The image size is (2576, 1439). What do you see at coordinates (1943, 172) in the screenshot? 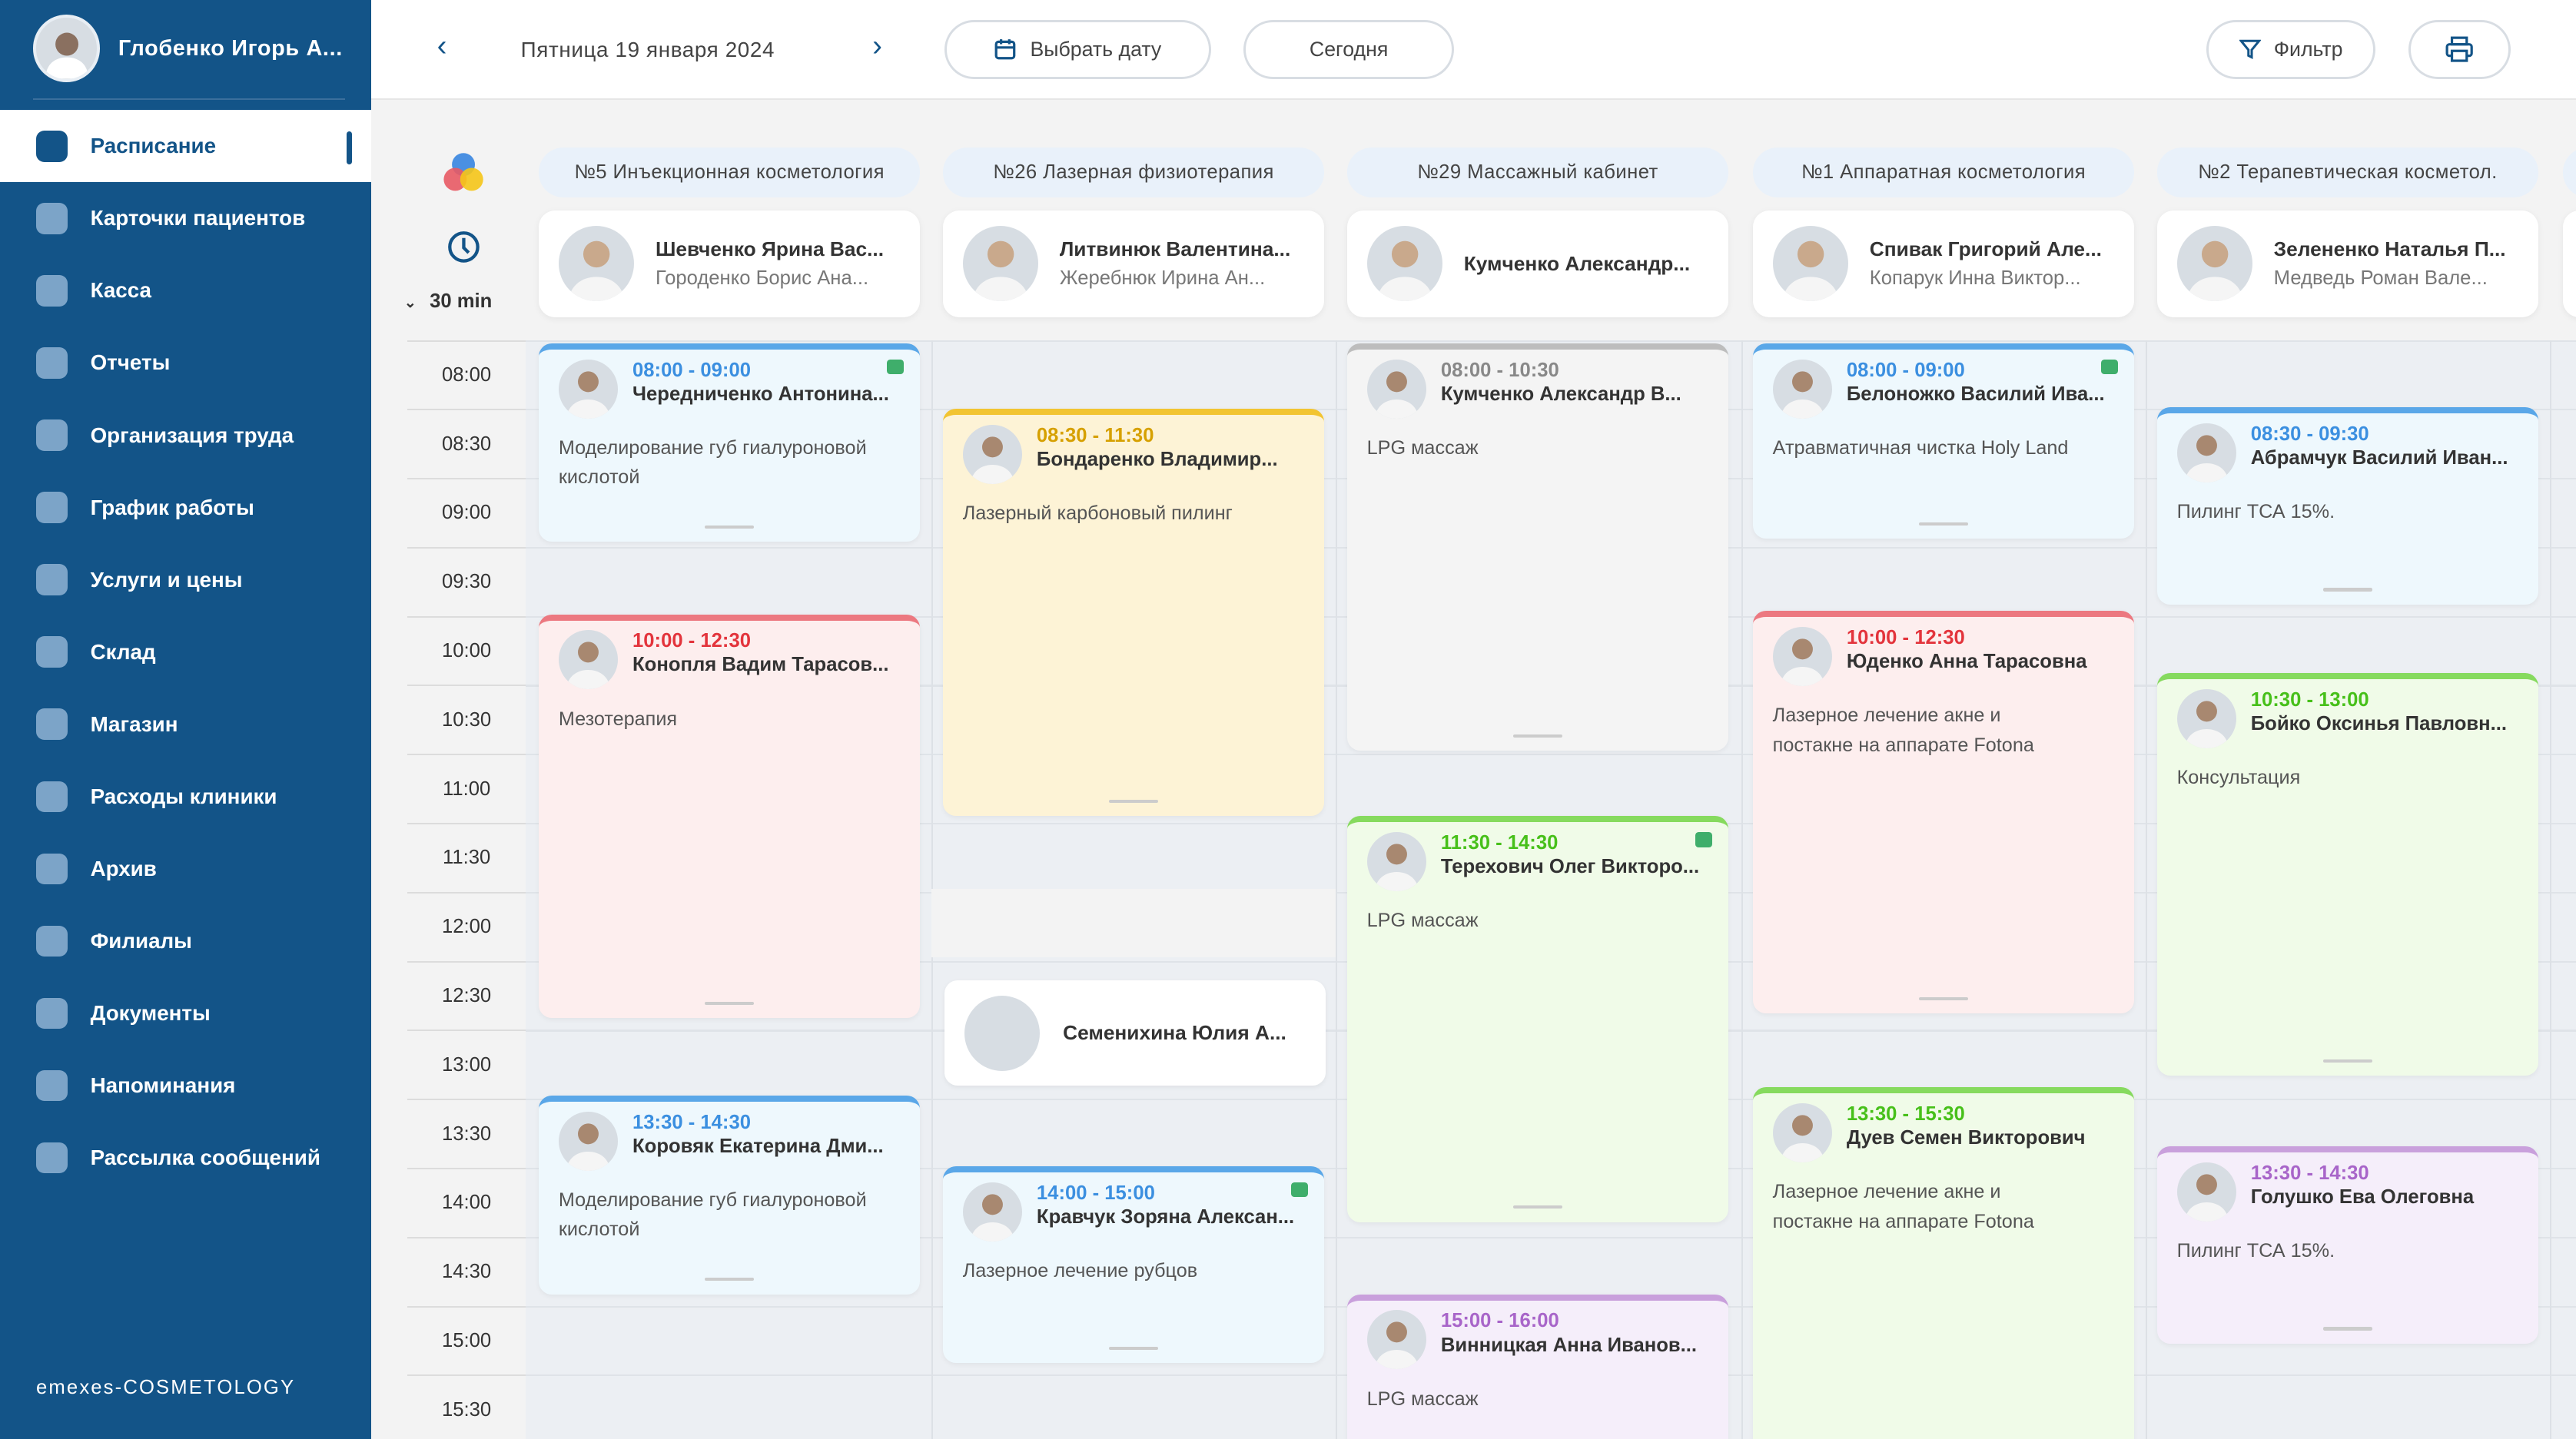
I see `room-header: №1 Аппаратная косметология` at bounding box center [1943, 172].